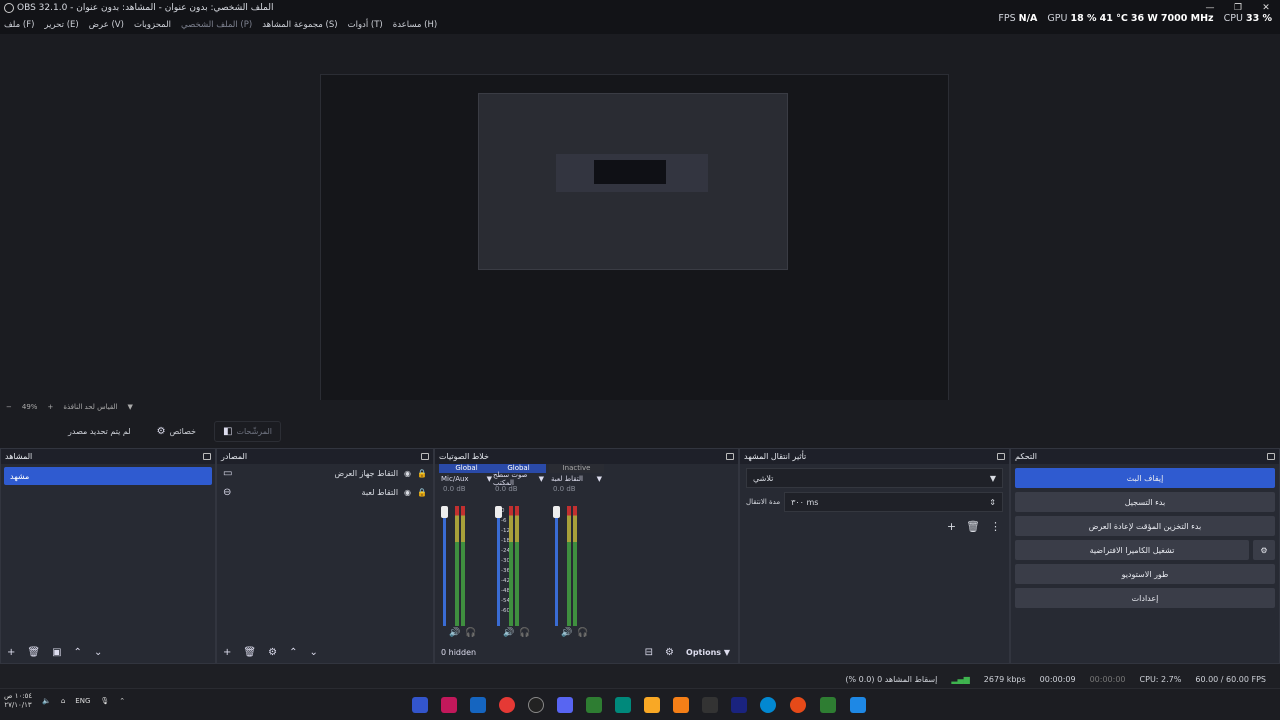 The height and width of the screenshot is (720, 1280). Describe the element at coordinates (858, 705) in the screenshot. I see `windows-start-icon` at that location.